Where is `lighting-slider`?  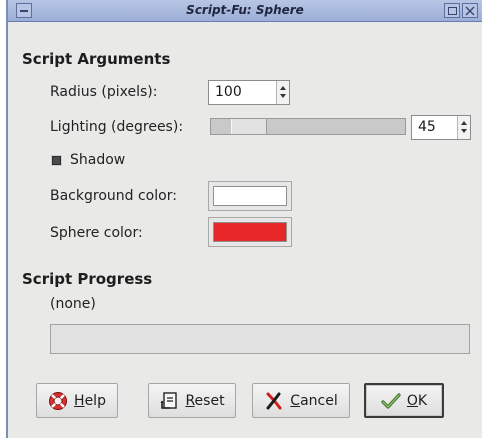
lighting-slider is located at coordinates (308, 126).